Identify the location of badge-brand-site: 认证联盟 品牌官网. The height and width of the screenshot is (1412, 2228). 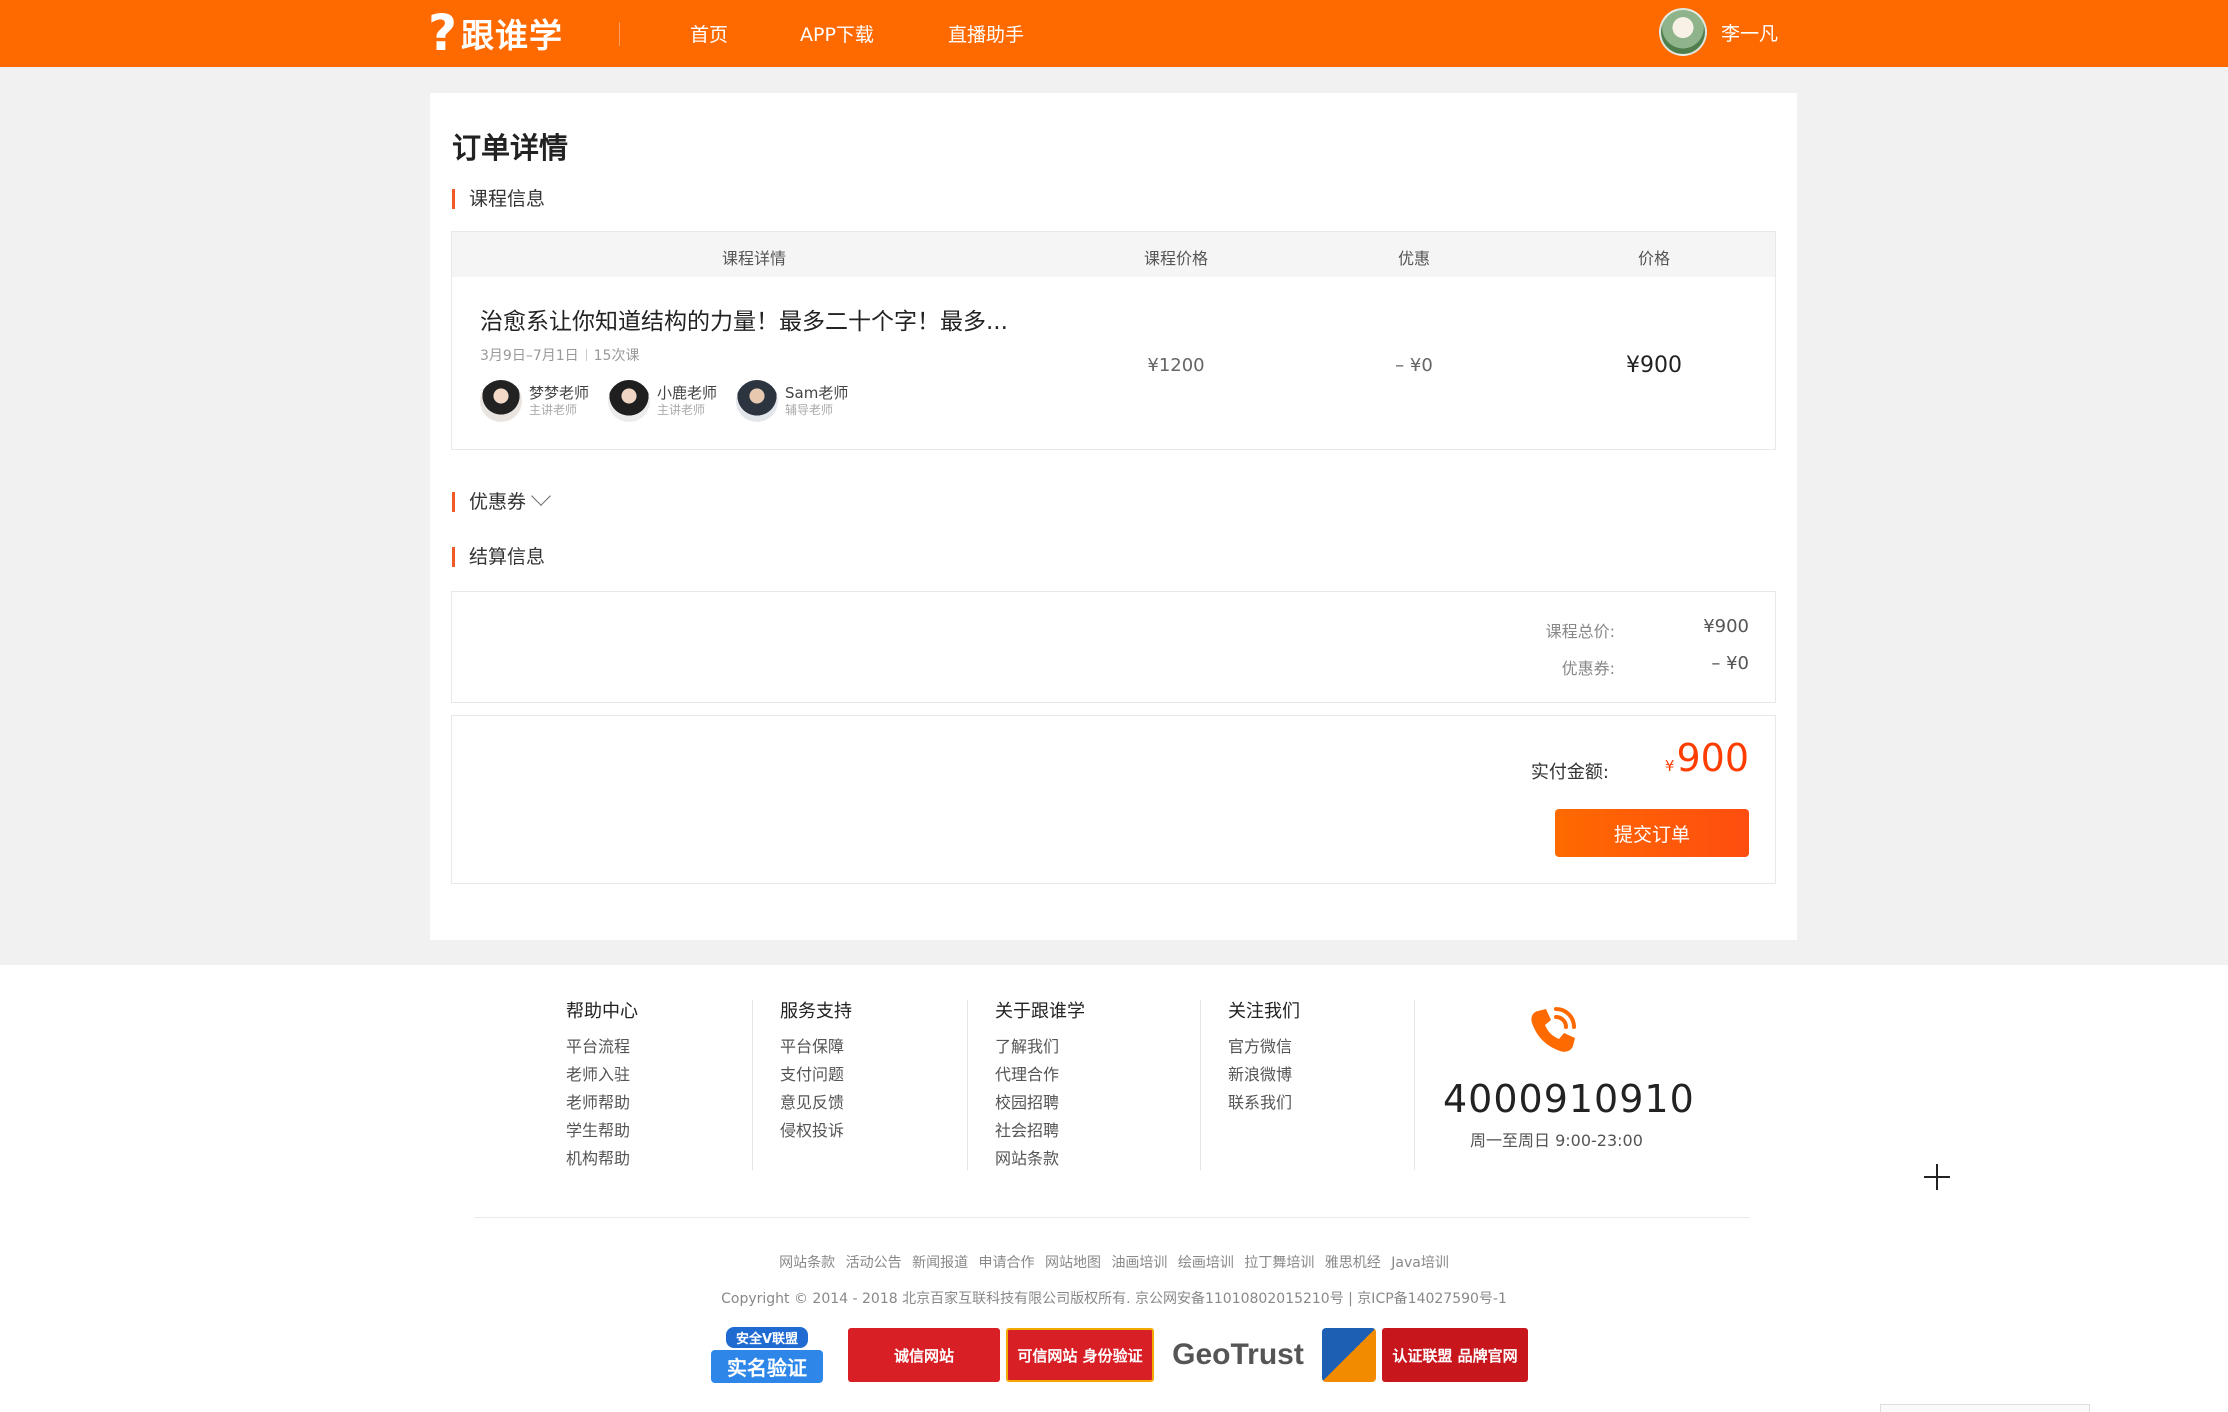
(1455, 1355).